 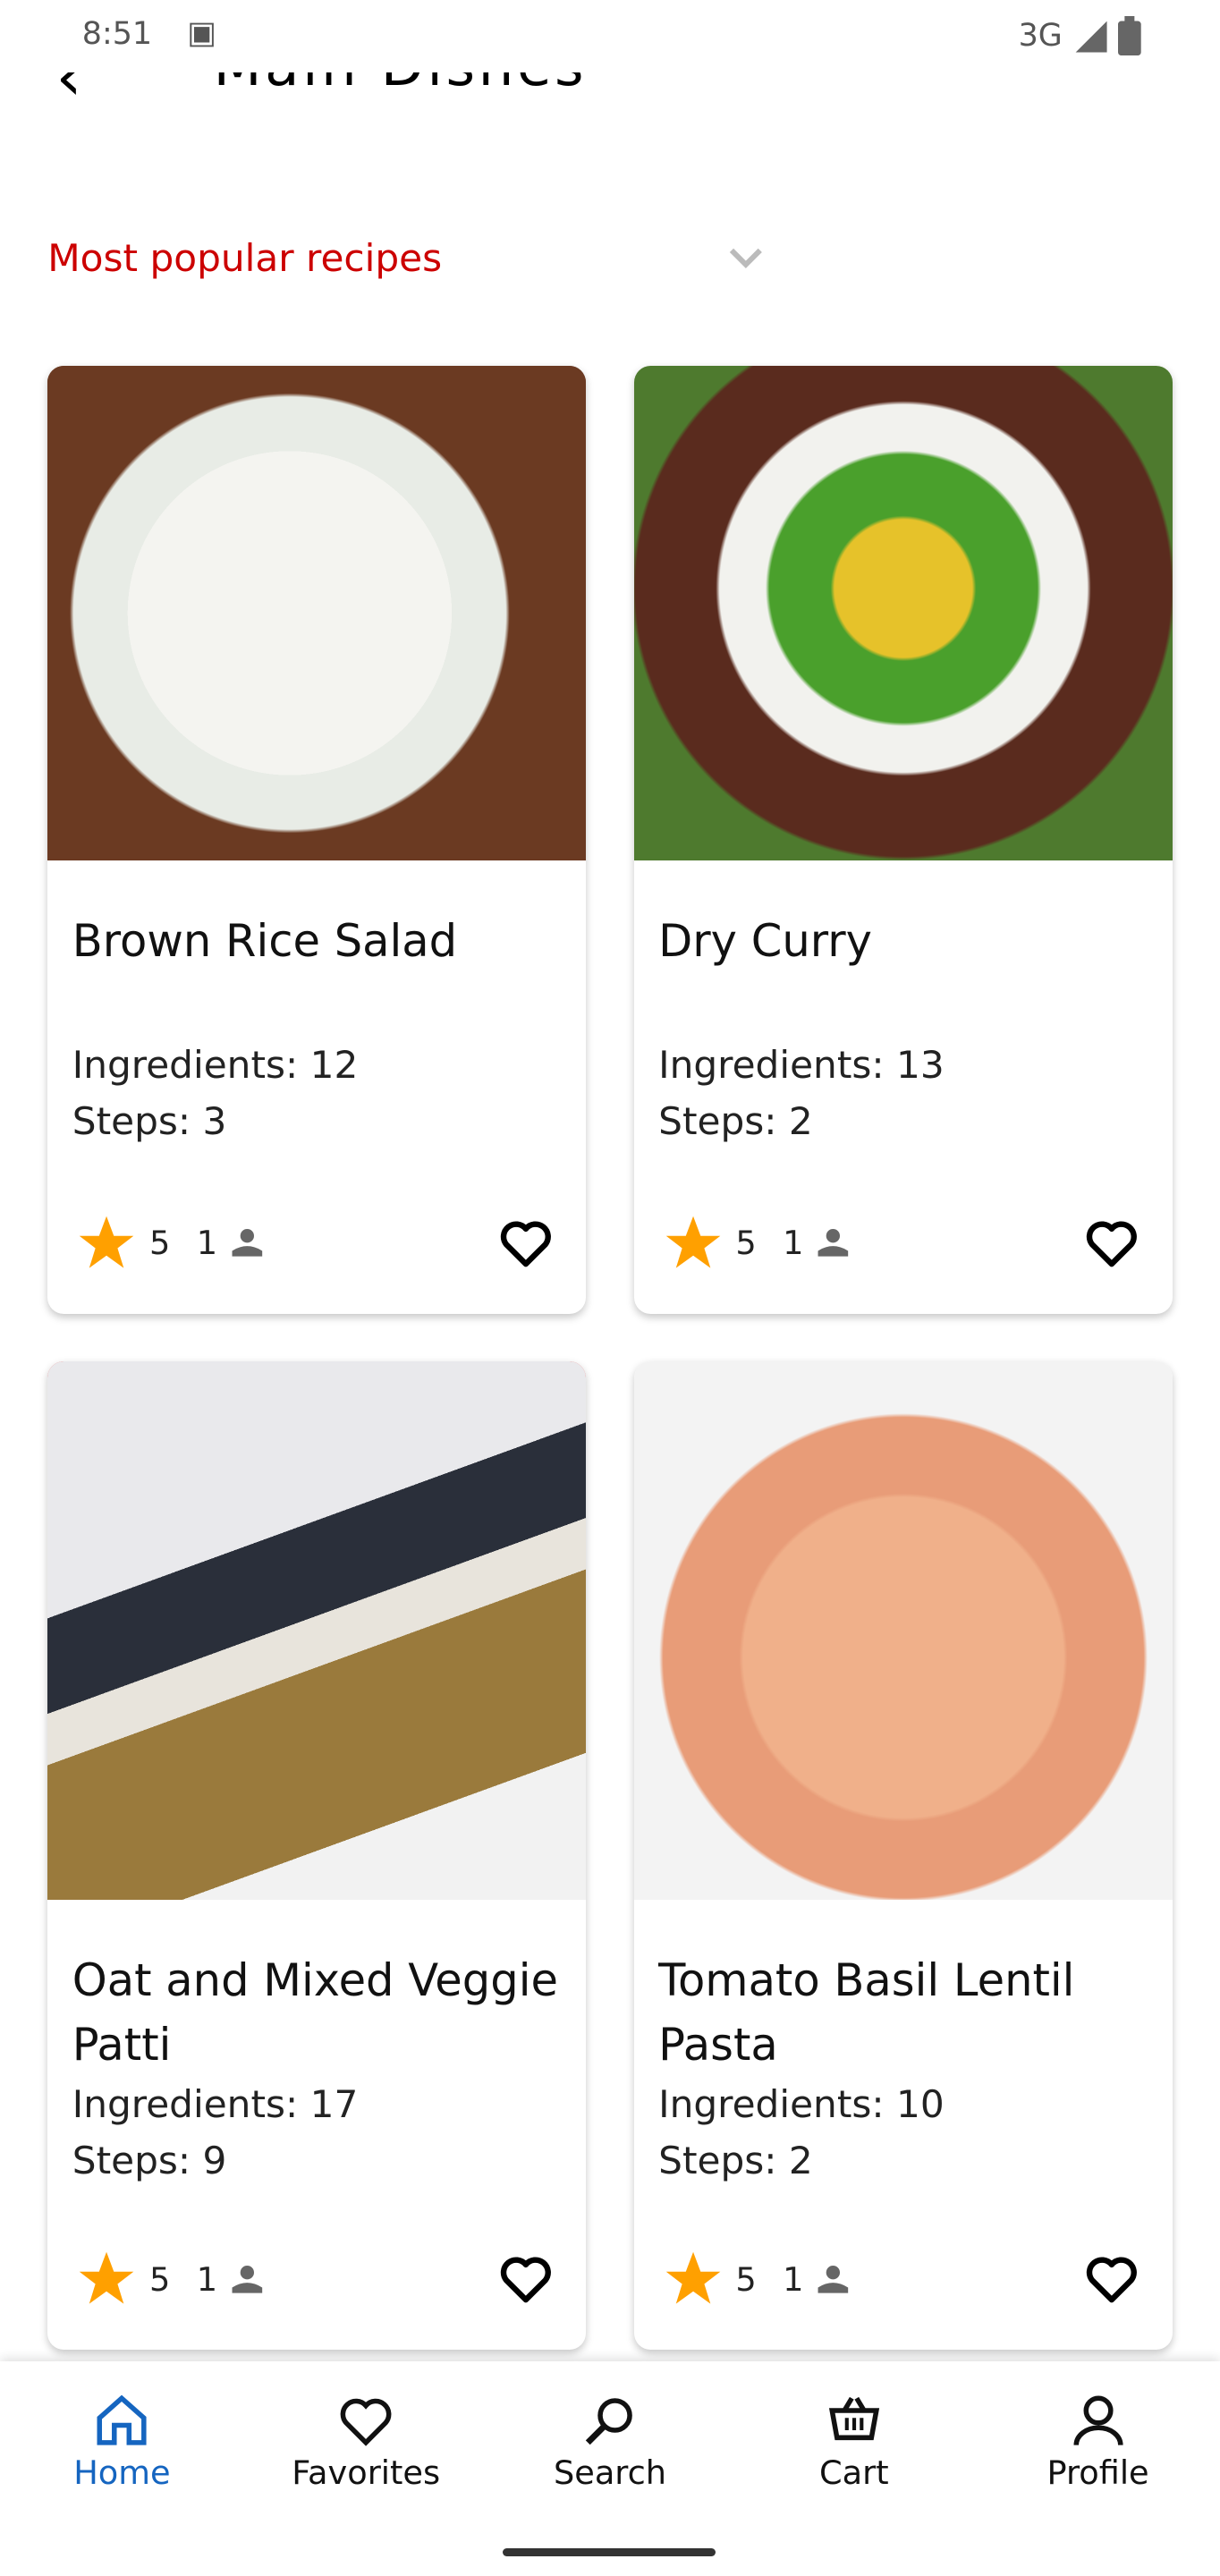 I want to click on signal-icon, so click(x=1091, y=37).